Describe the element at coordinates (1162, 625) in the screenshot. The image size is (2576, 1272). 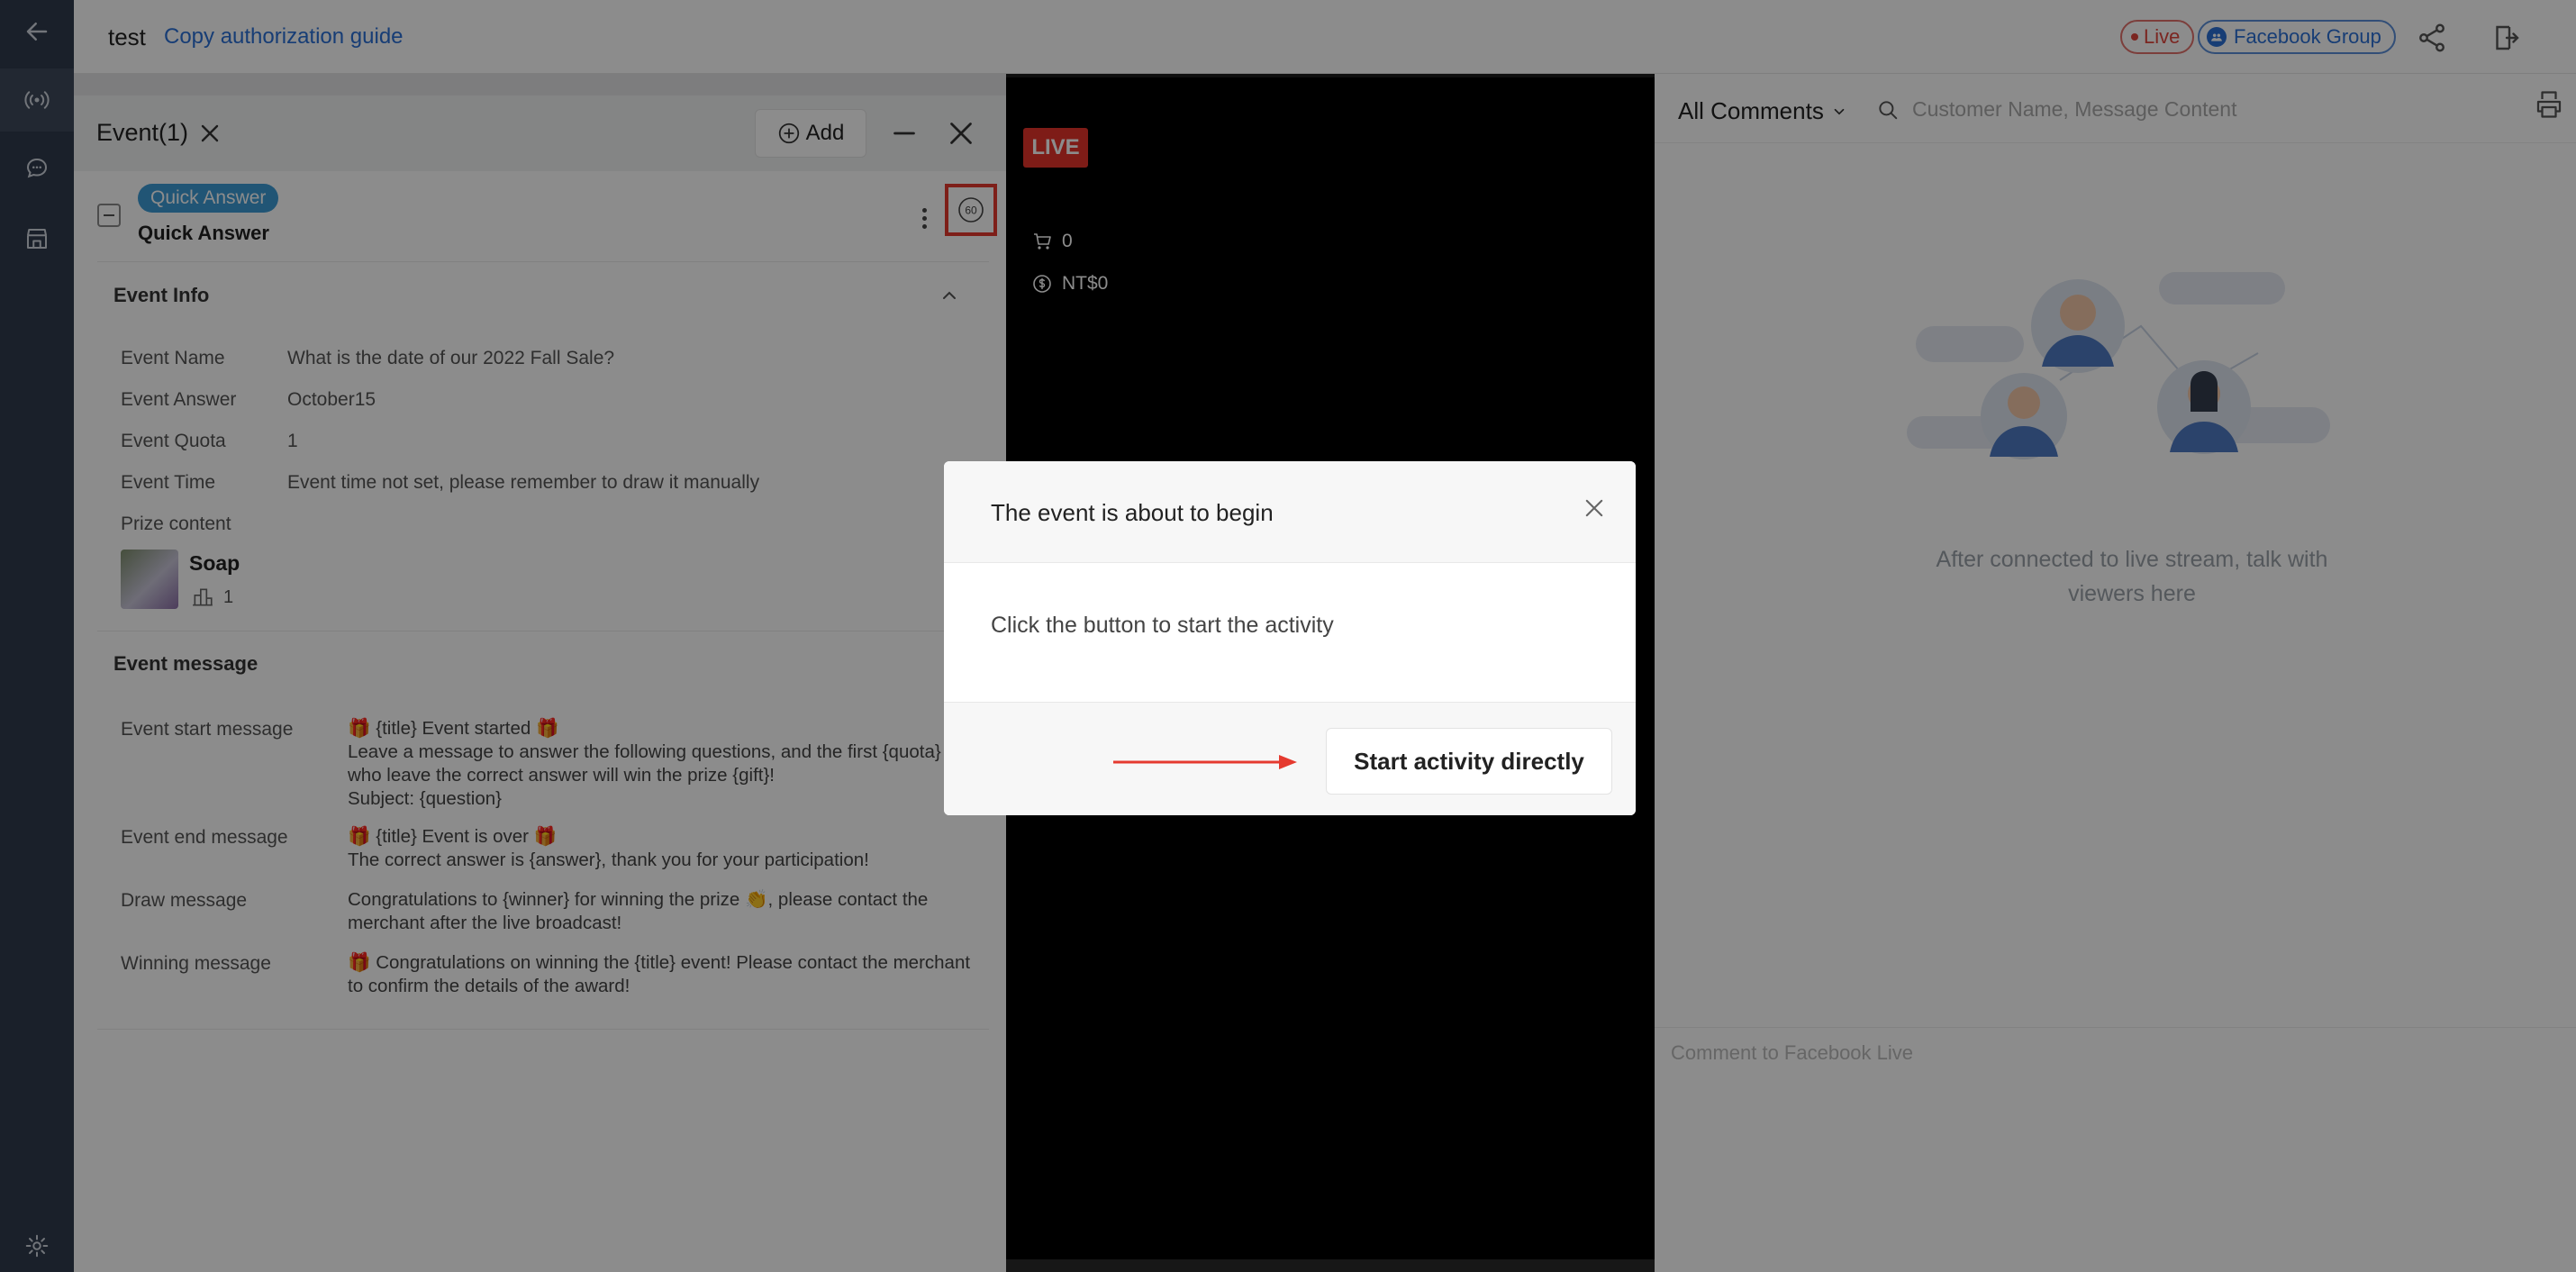
I see `dialog-body-text: Click the button to start the activity` at that location.